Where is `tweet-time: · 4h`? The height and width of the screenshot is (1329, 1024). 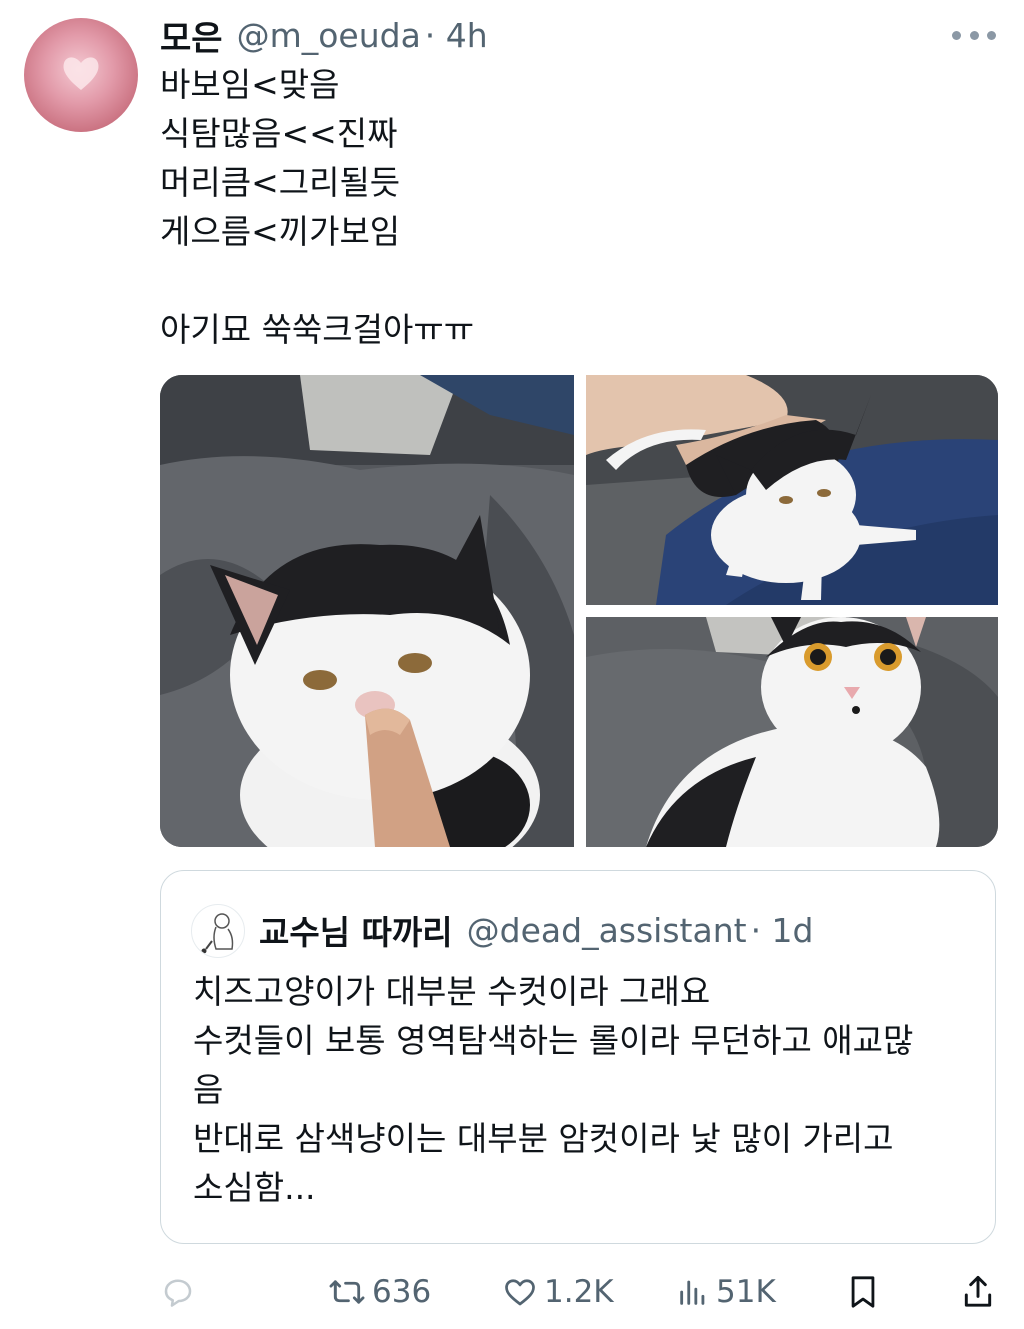 tweet-time: · 4h is located at coordinates (456, 35).